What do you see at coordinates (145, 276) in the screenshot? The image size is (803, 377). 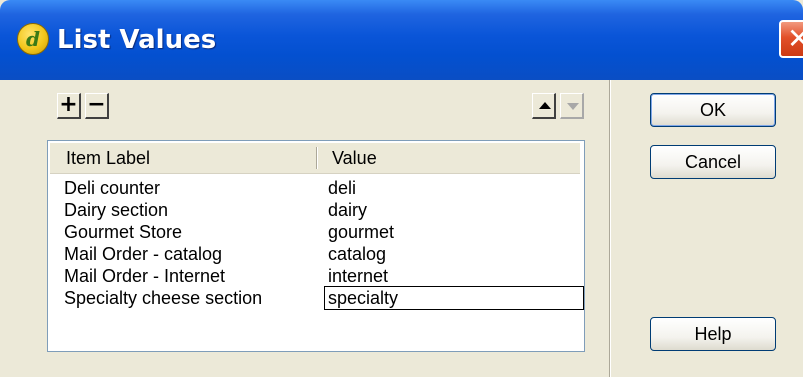 I see `item-label-cell: Mail Order - Internet` at bounding box center [145, 276].